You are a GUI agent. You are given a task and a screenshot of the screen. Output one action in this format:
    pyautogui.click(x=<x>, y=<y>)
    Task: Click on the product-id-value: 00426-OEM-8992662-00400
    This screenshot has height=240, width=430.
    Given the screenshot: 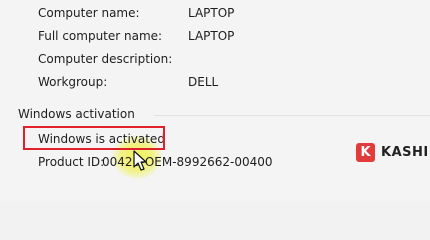 What is the action you would take?
    pyautogui.click(x=187, y=162)
    